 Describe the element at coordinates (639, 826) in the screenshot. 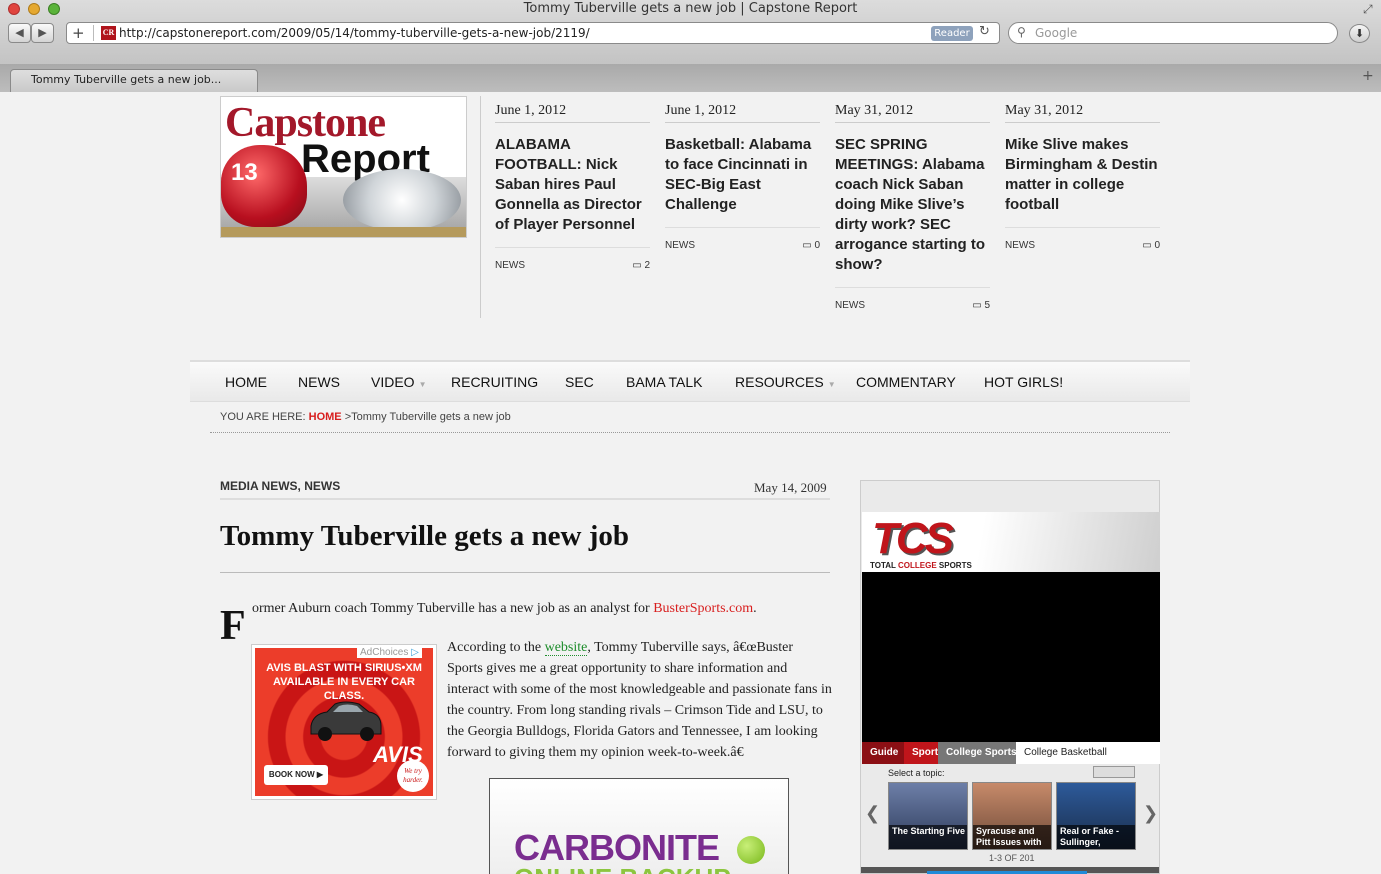

I see `carbonite-ad: CARBONITE ONLINE BACKUP` at that location.